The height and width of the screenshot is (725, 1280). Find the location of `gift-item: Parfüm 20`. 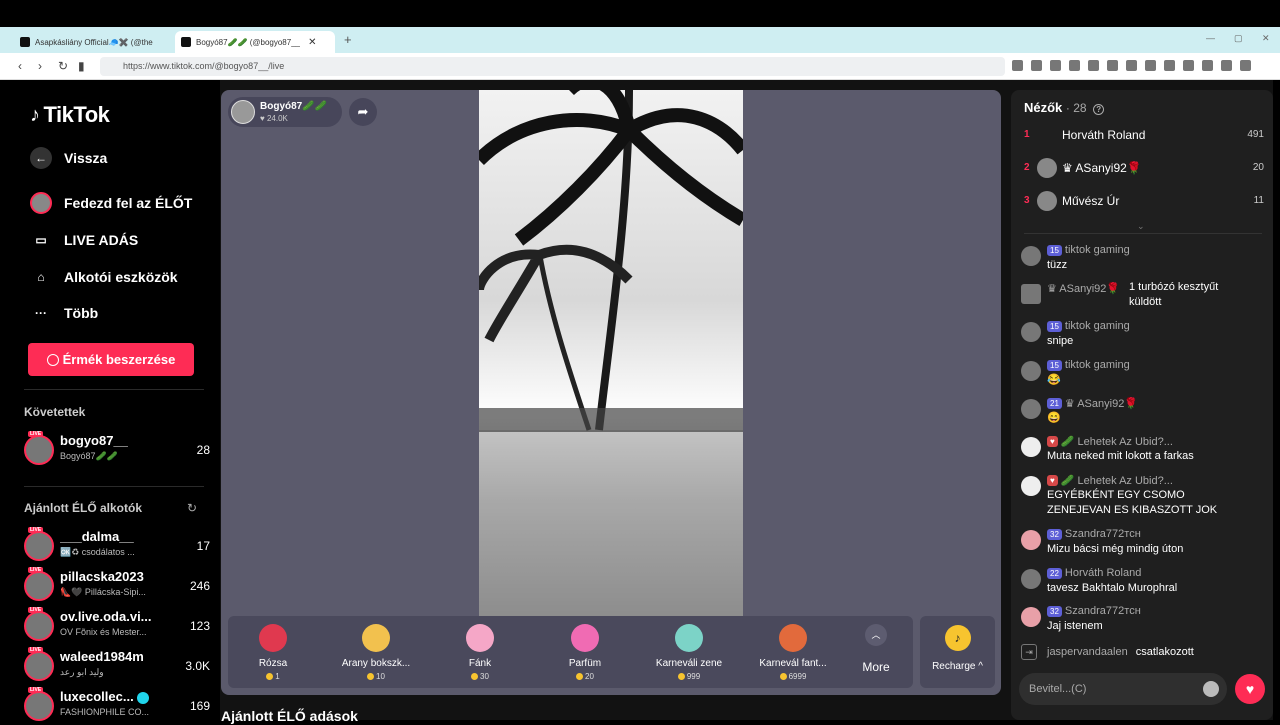

gift-item: Parfüm 20 is located at coordinates (585, 652).